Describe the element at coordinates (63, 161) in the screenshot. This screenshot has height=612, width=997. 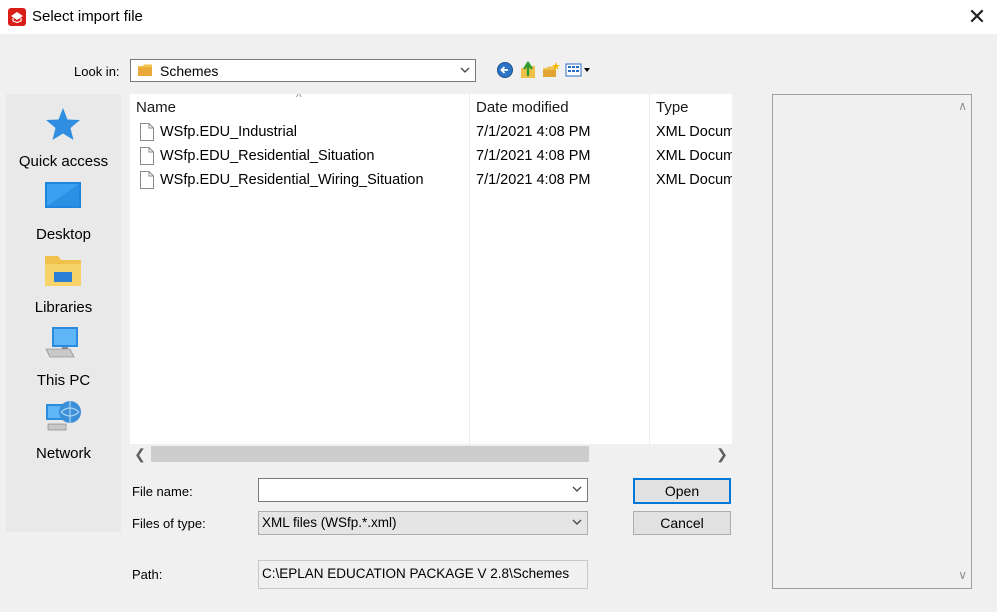
I see `place-label: Quick access` at that location.